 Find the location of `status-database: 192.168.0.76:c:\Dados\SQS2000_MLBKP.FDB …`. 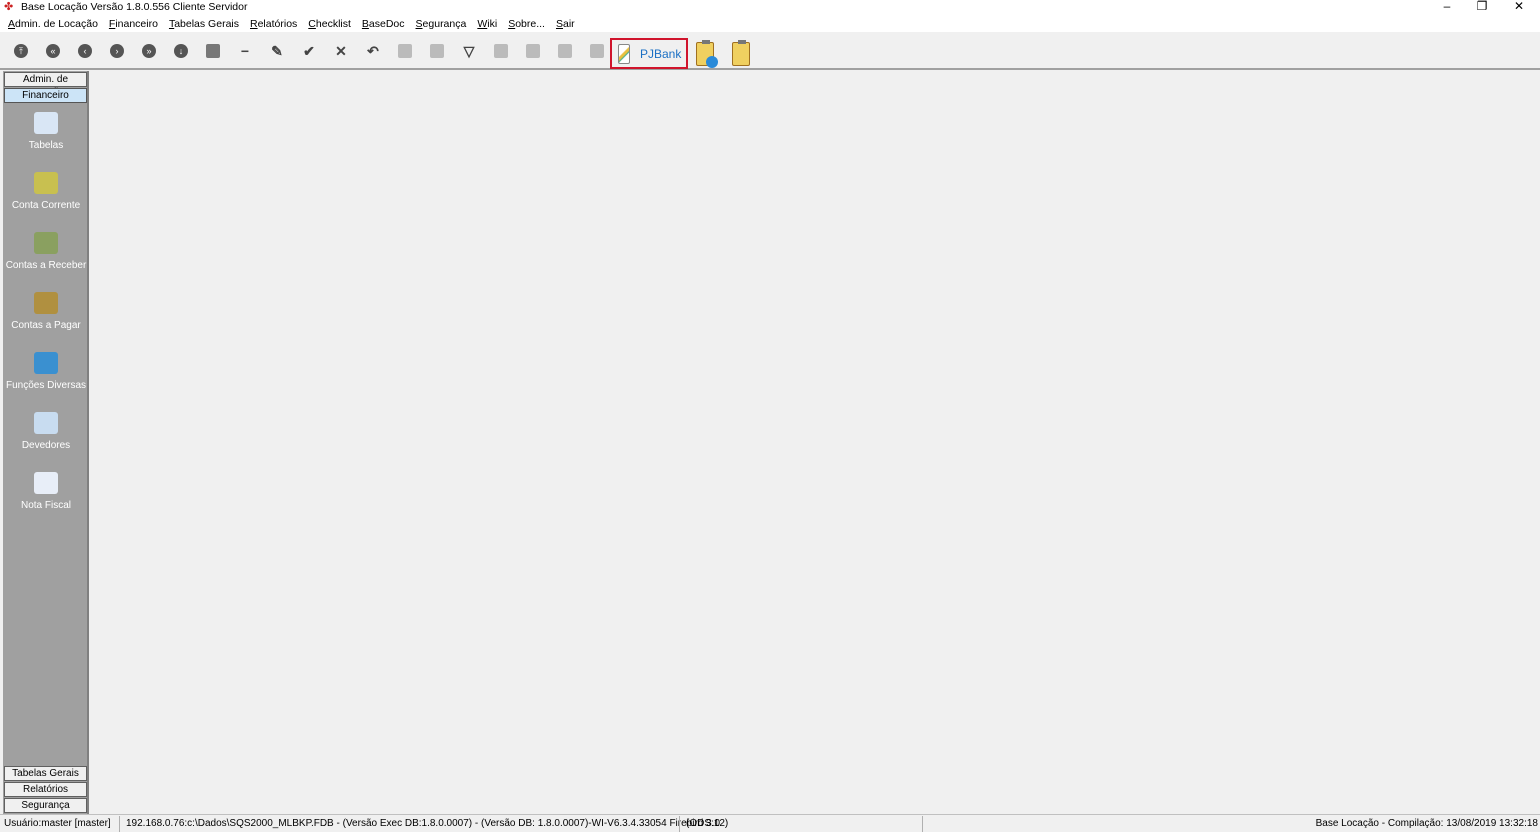

status-database: 192.168.0.76:c:\Dados\SQS2000_MLBKP.FDB … is located at coordinates (423, 823).